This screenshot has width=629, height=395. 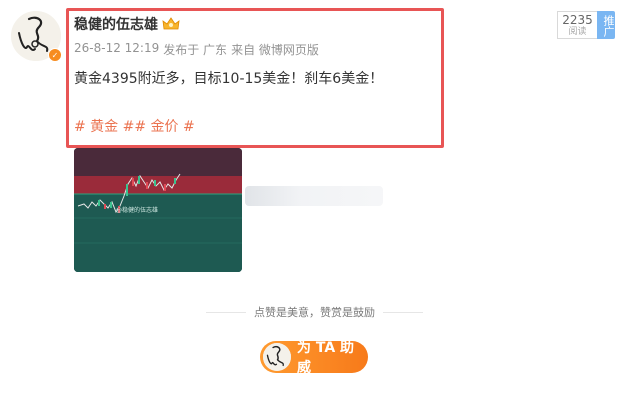 What do you see at coordinates (577, 32) in the screenshot?
I see `read-label: 阅读` at bounding box center [577, 32].